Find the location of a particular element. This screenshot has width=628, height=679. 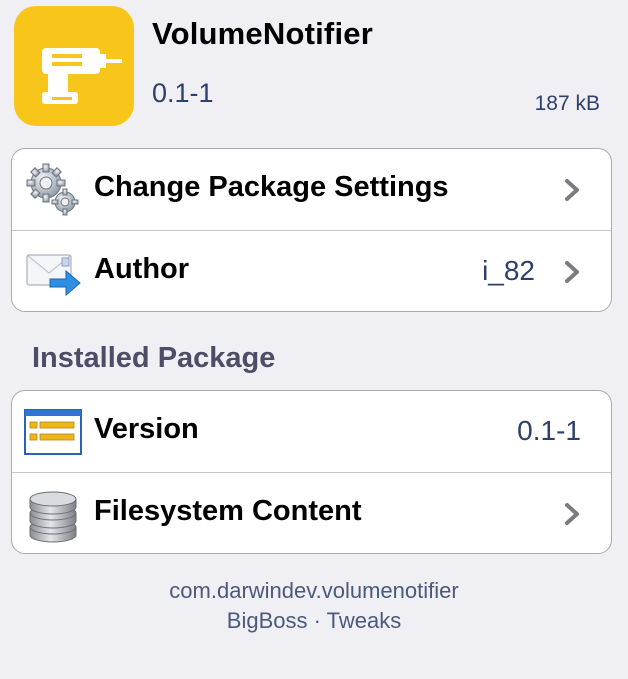

row-label: Author is located at coordinates (142, 269).